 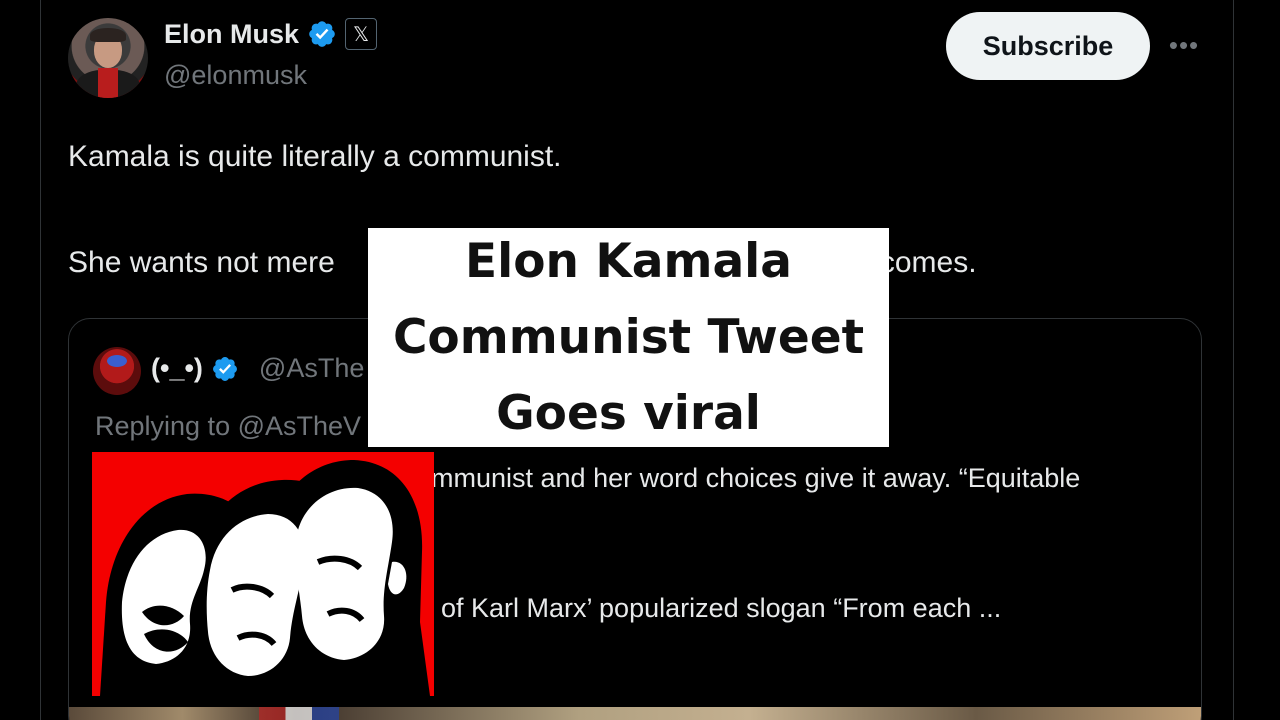 I want to click on quoted-author-row: (•_•) @AsThe, so click(x=257, y=368).